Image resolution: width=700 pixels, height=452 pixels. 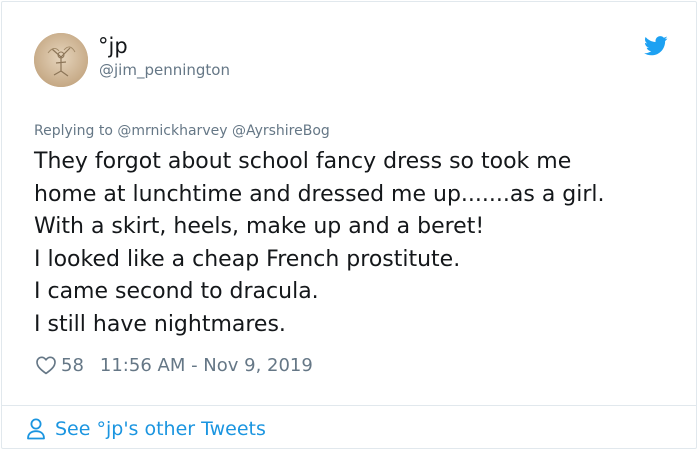 What do you see at coordinates (656, 46) in the screenshot?
I see `twitter-bird-icon` at bounding box center [656, 46].